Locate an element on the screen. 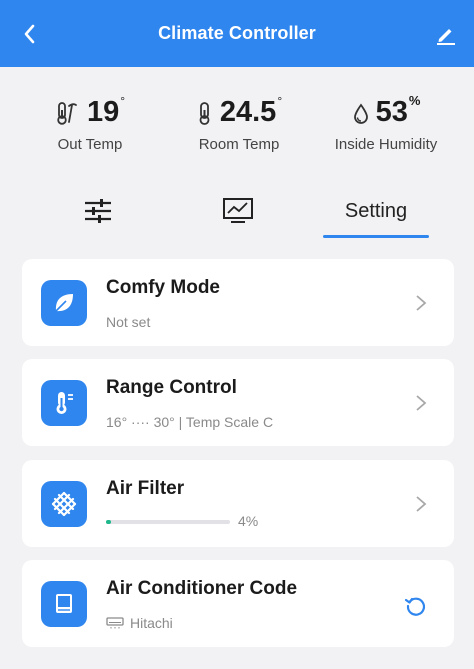 This screenshot has height=669, width=474. comfy-mode-title: Comfy Mode is located at coordinates (163, 287).